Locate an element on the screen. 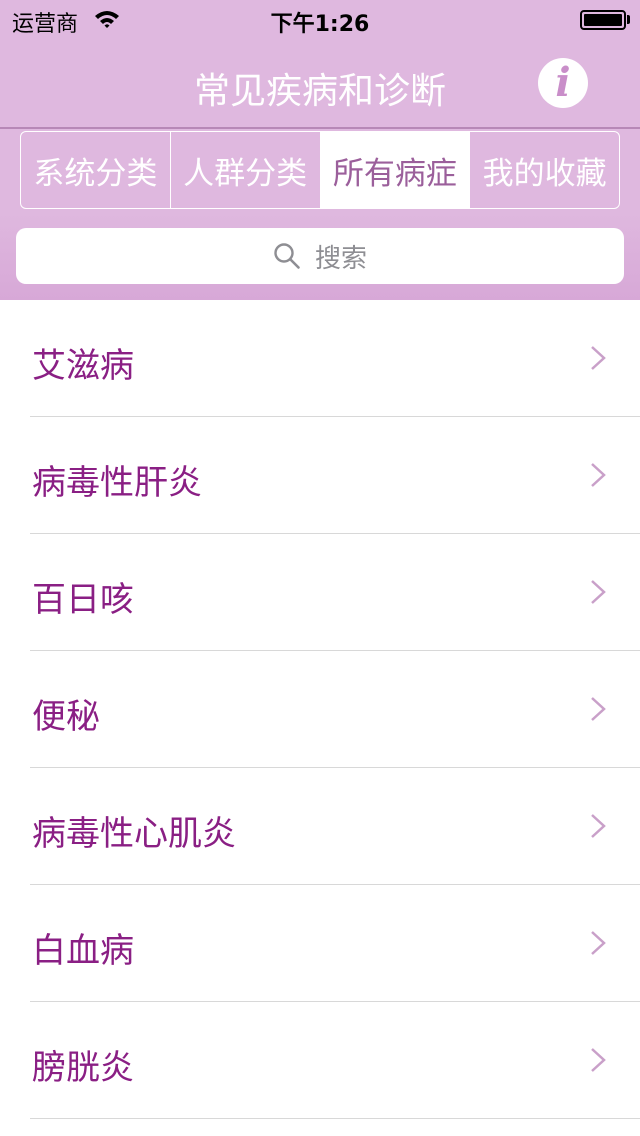  search-input: 搜索 is located at coordinates (320, 256).